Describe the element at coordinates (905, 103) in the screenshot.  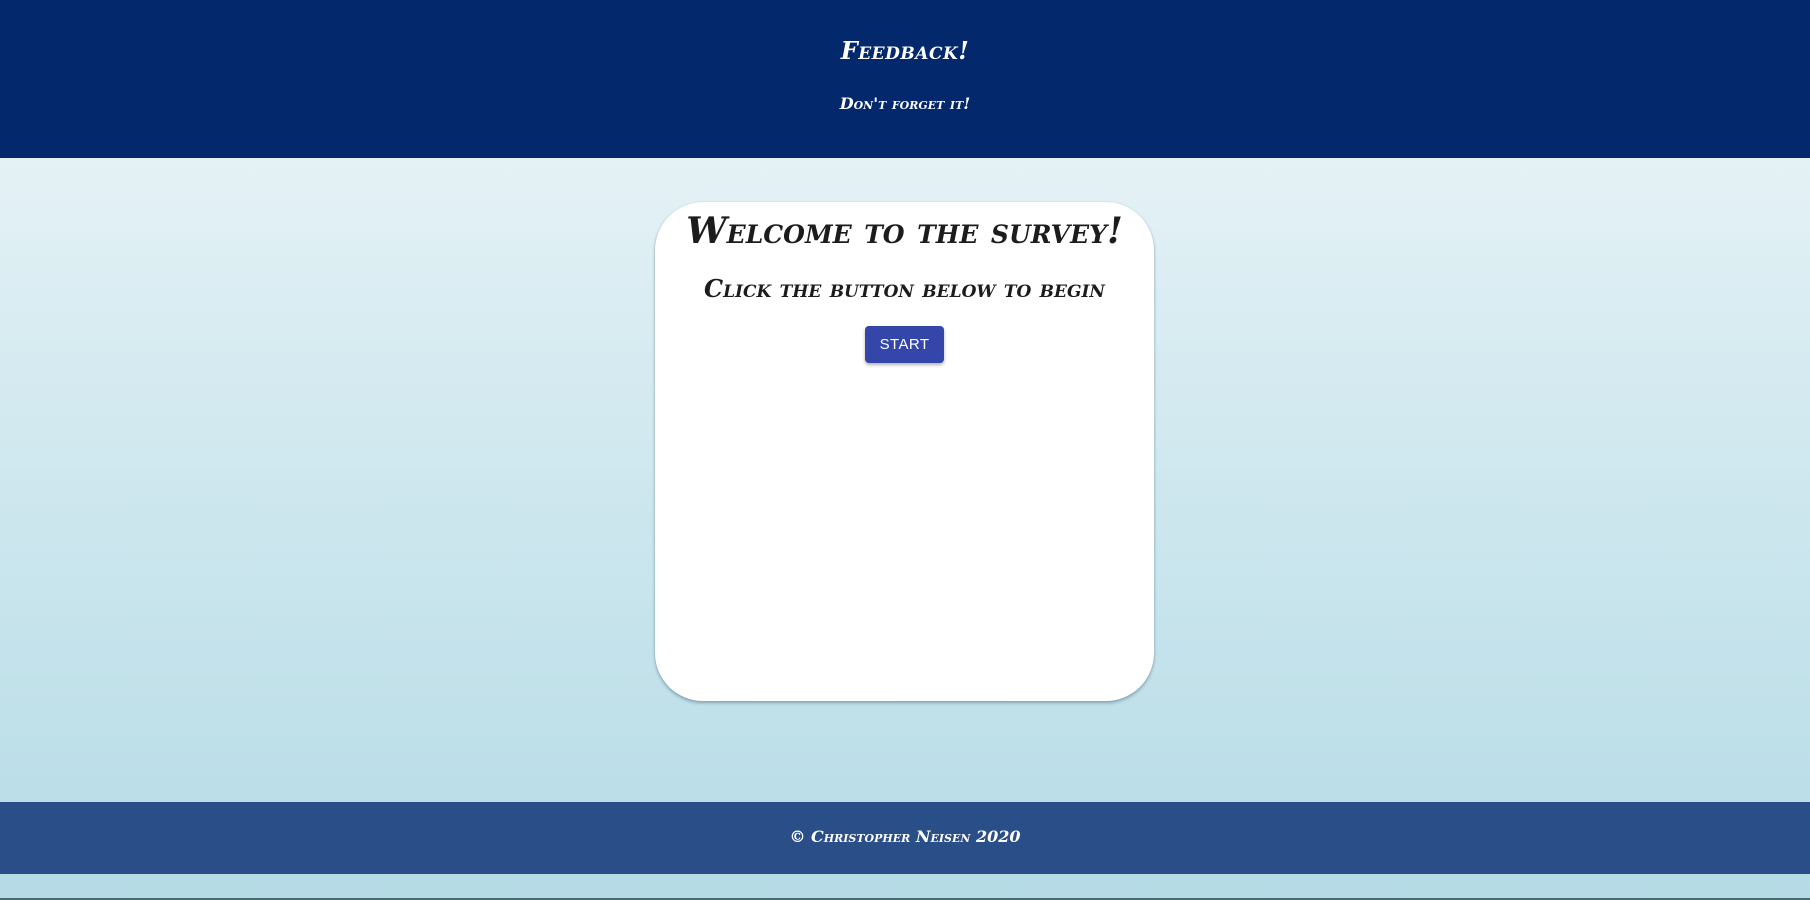
I see `header-subtitle: Don't forget it!` at that location.